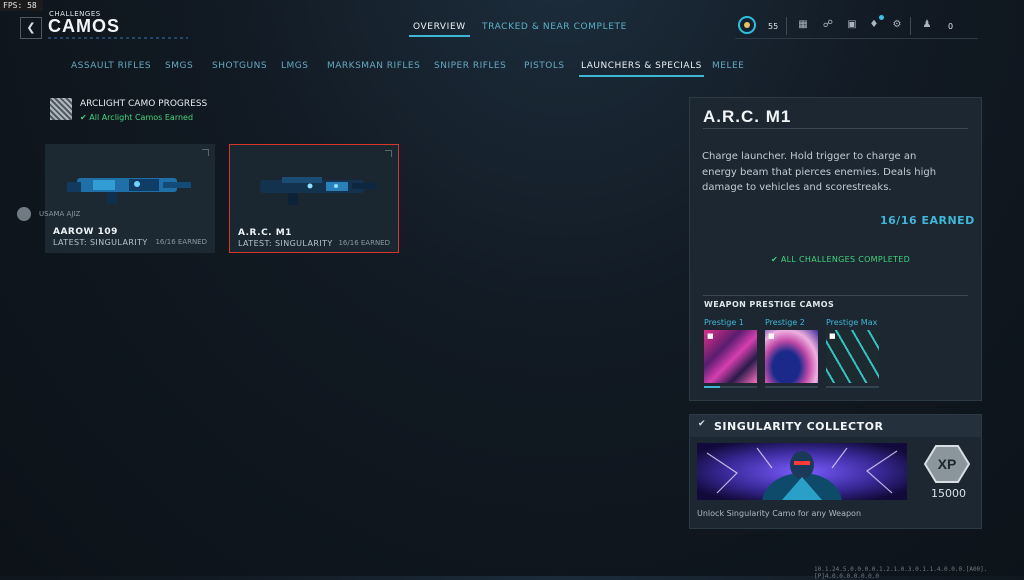 The height and width of the screenshot is (580, 1024). Describe the element at coordinates (13, 5) in the screenshot. I see `fps-label: FPS:` at that location.